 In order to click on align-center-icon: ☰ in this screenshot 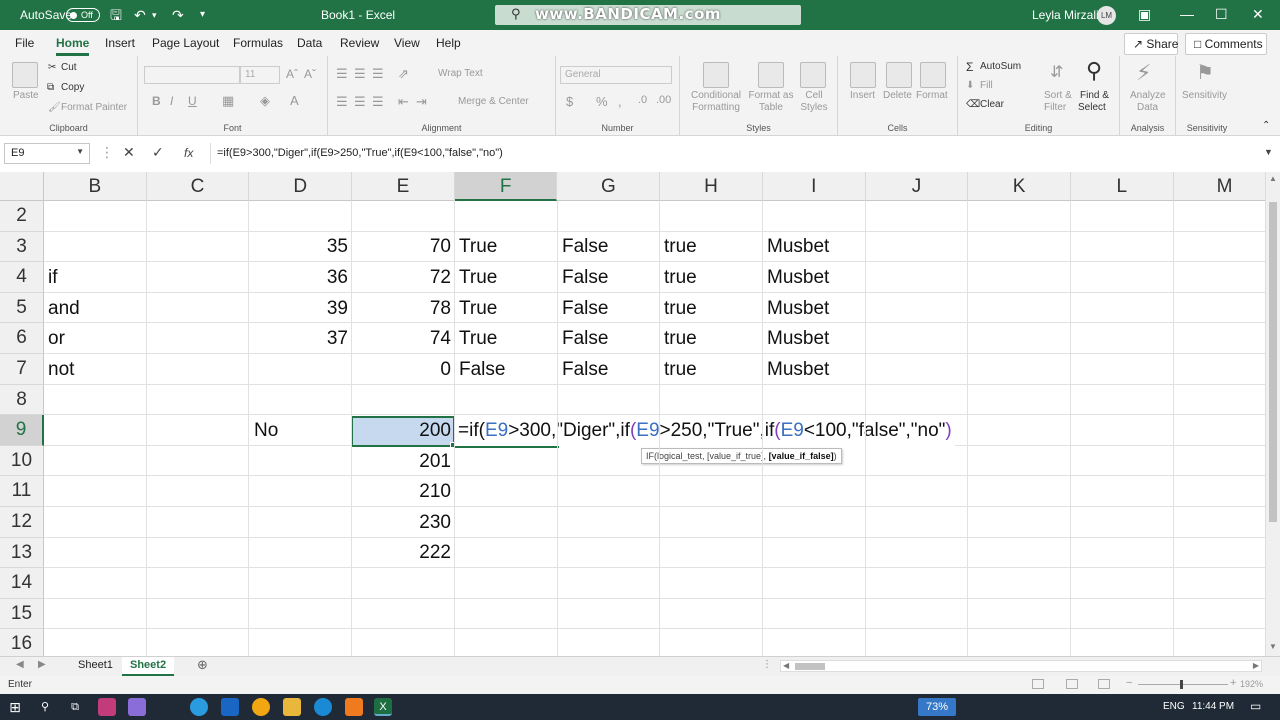, I will do `click(360, 102)`.